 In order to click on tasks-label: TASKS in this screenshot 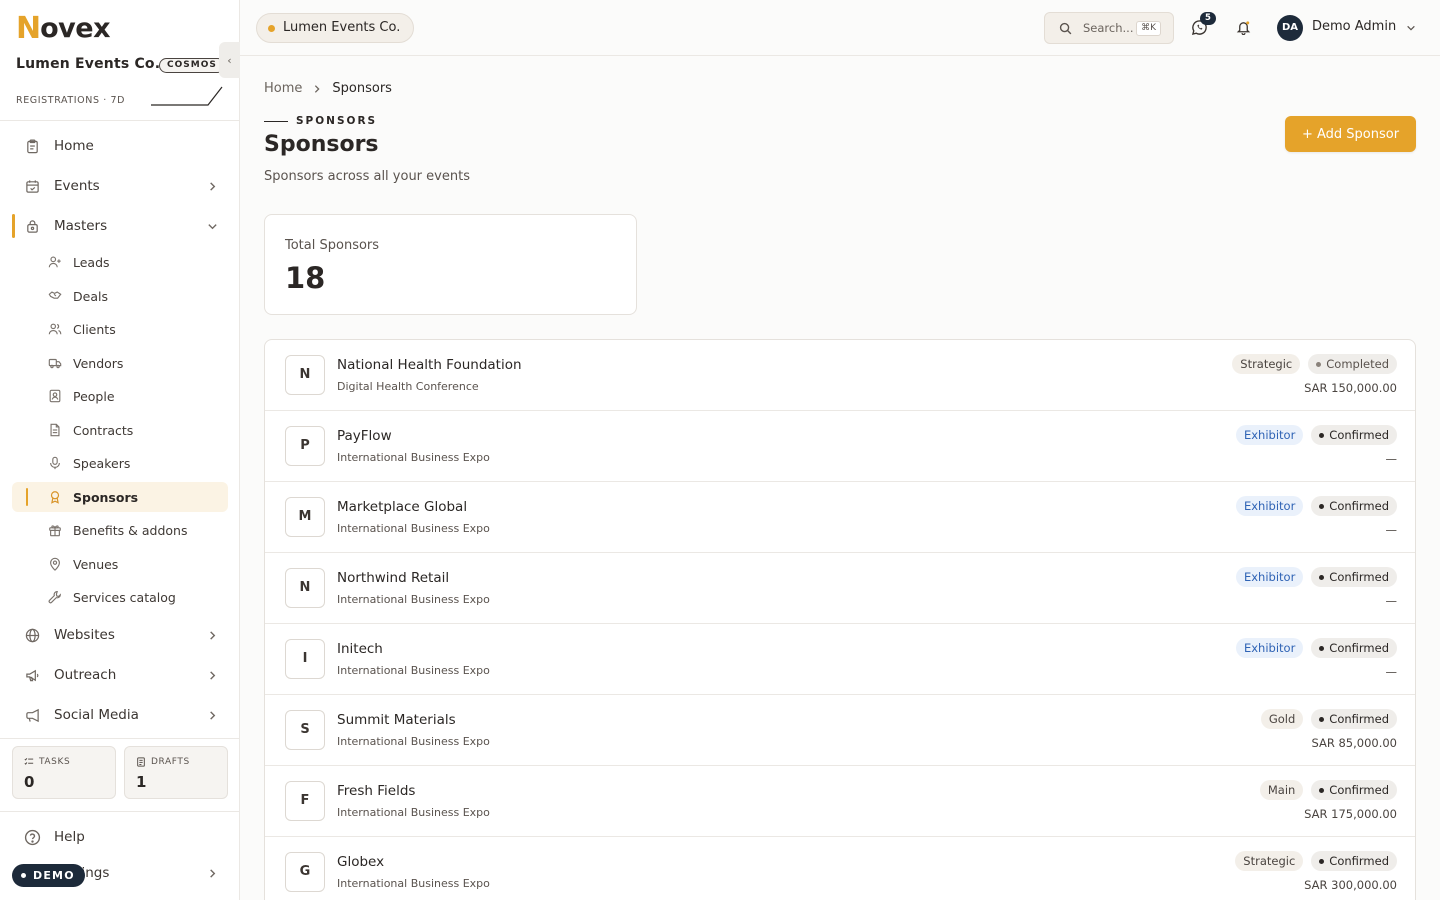, I will do `click(47, 762)`.